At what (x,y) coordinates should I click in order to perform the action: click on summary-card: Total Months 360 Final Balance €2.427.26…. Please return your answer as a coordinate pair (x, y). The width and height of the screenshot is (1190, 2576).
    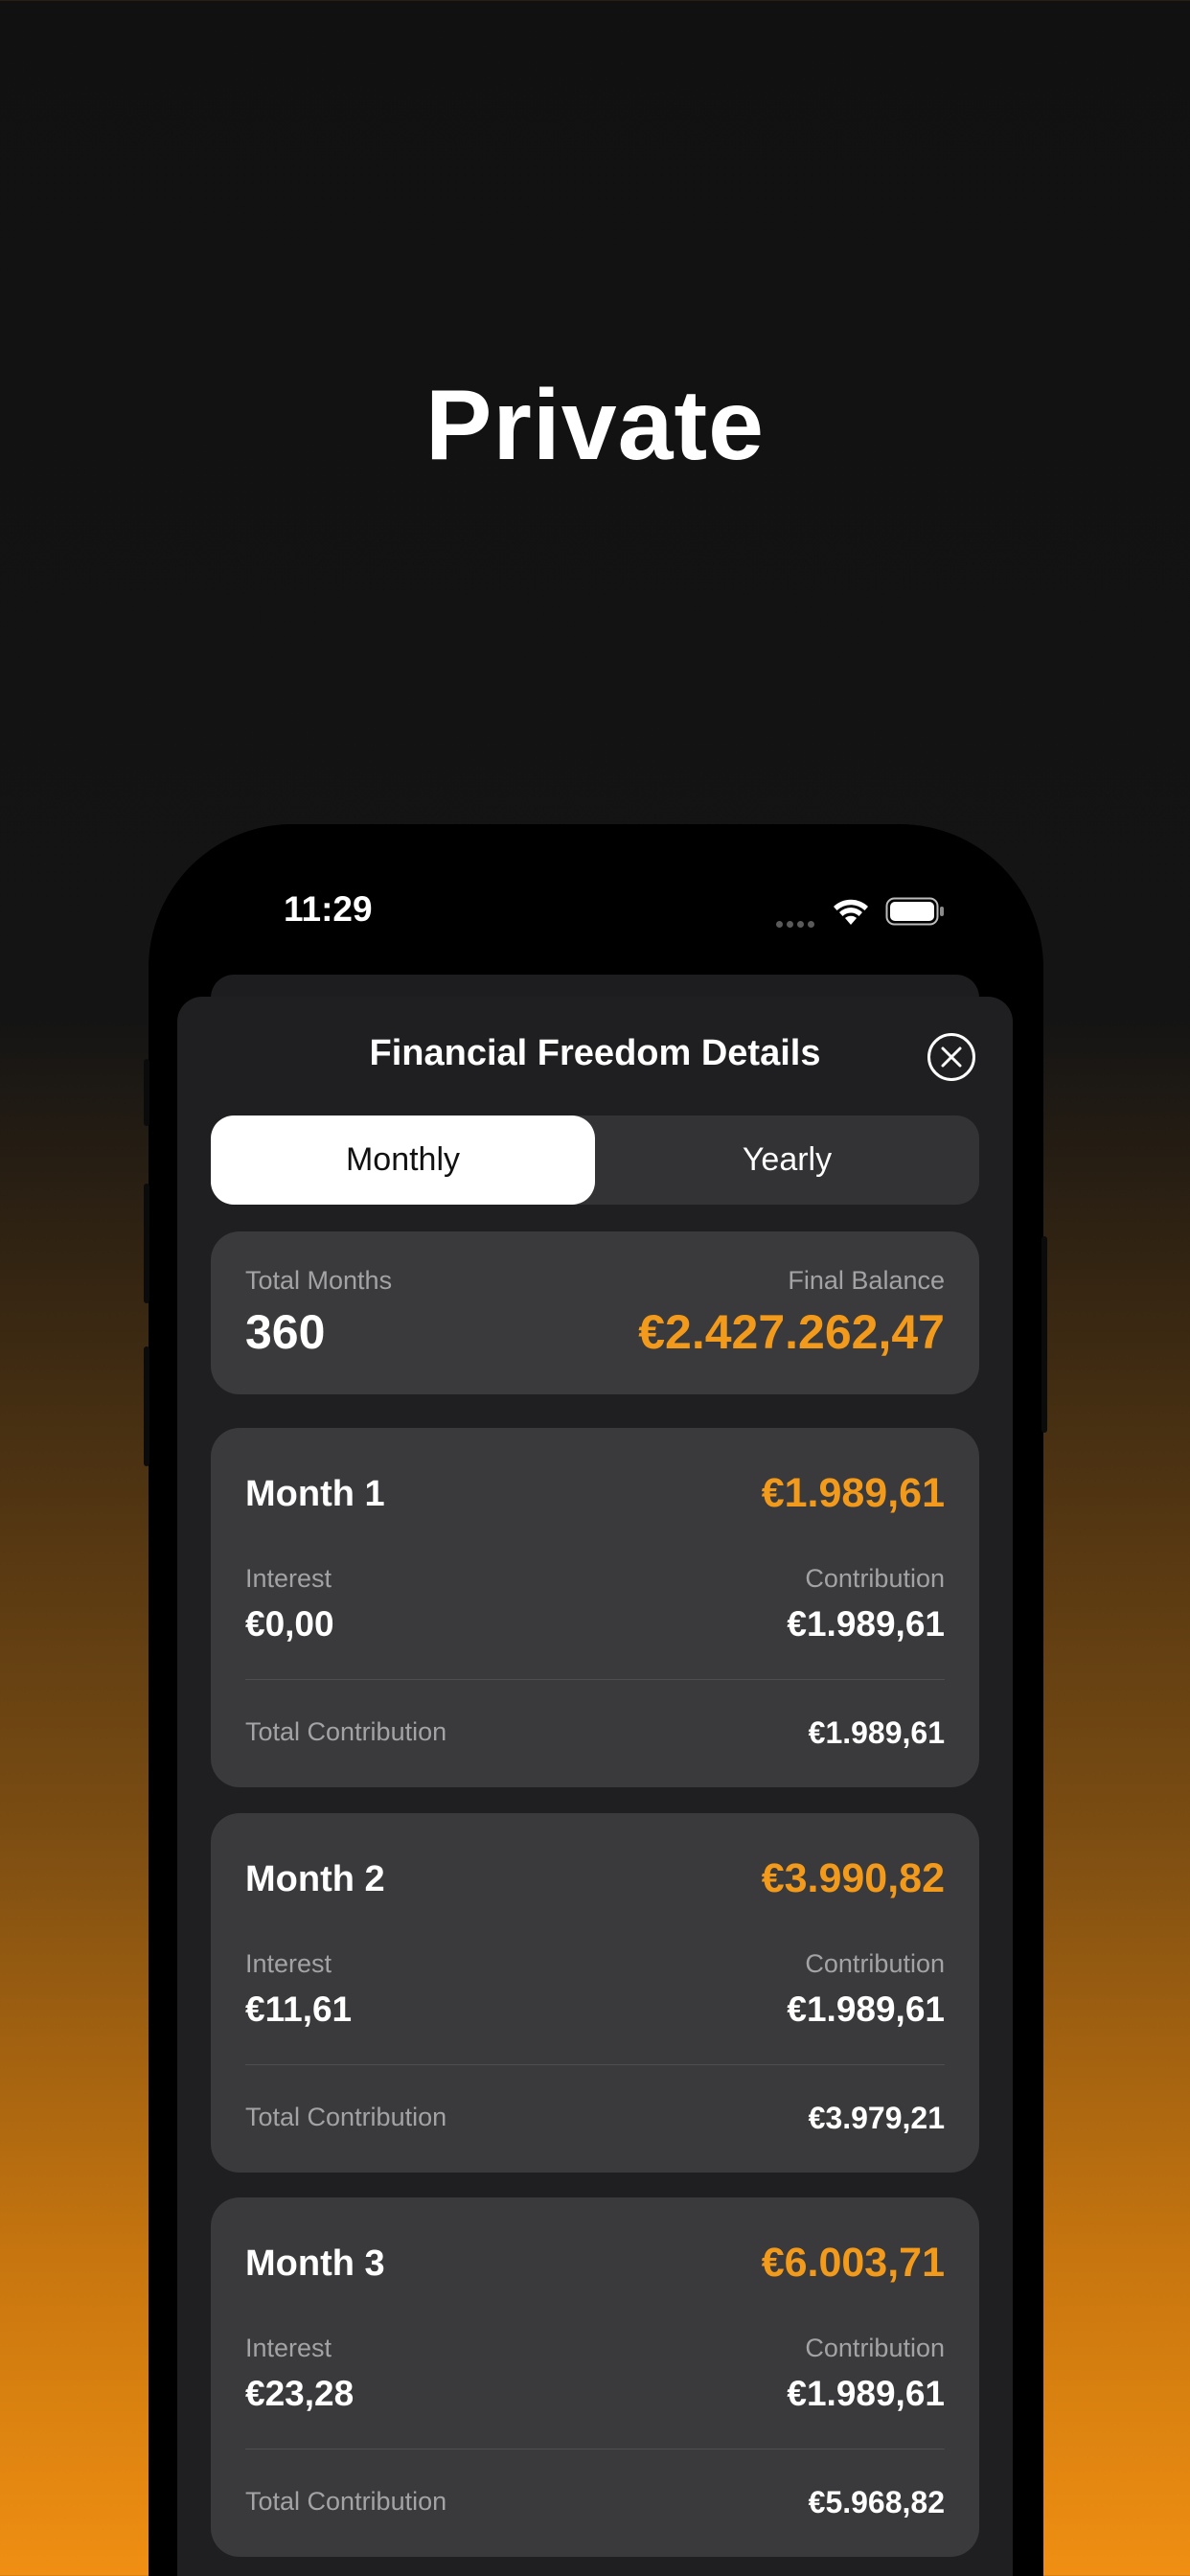
    Looking at the image, I should click on (595, 1312).